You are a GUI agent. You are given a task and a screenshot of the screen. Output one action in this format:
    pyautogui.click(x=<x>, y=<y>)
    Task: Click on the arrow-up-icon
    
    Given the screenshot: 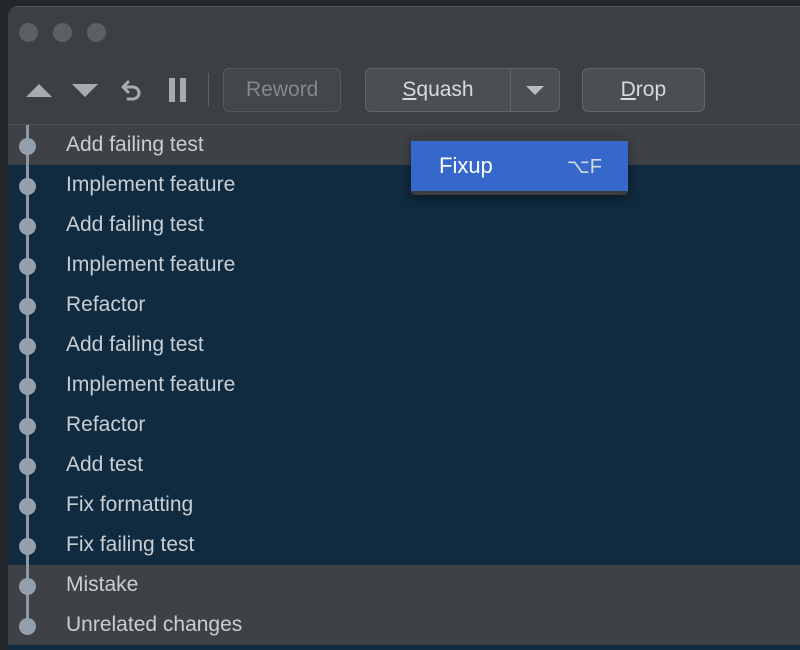 What is the action you would take?
    pyautogui.click(x=39, y=90)
    